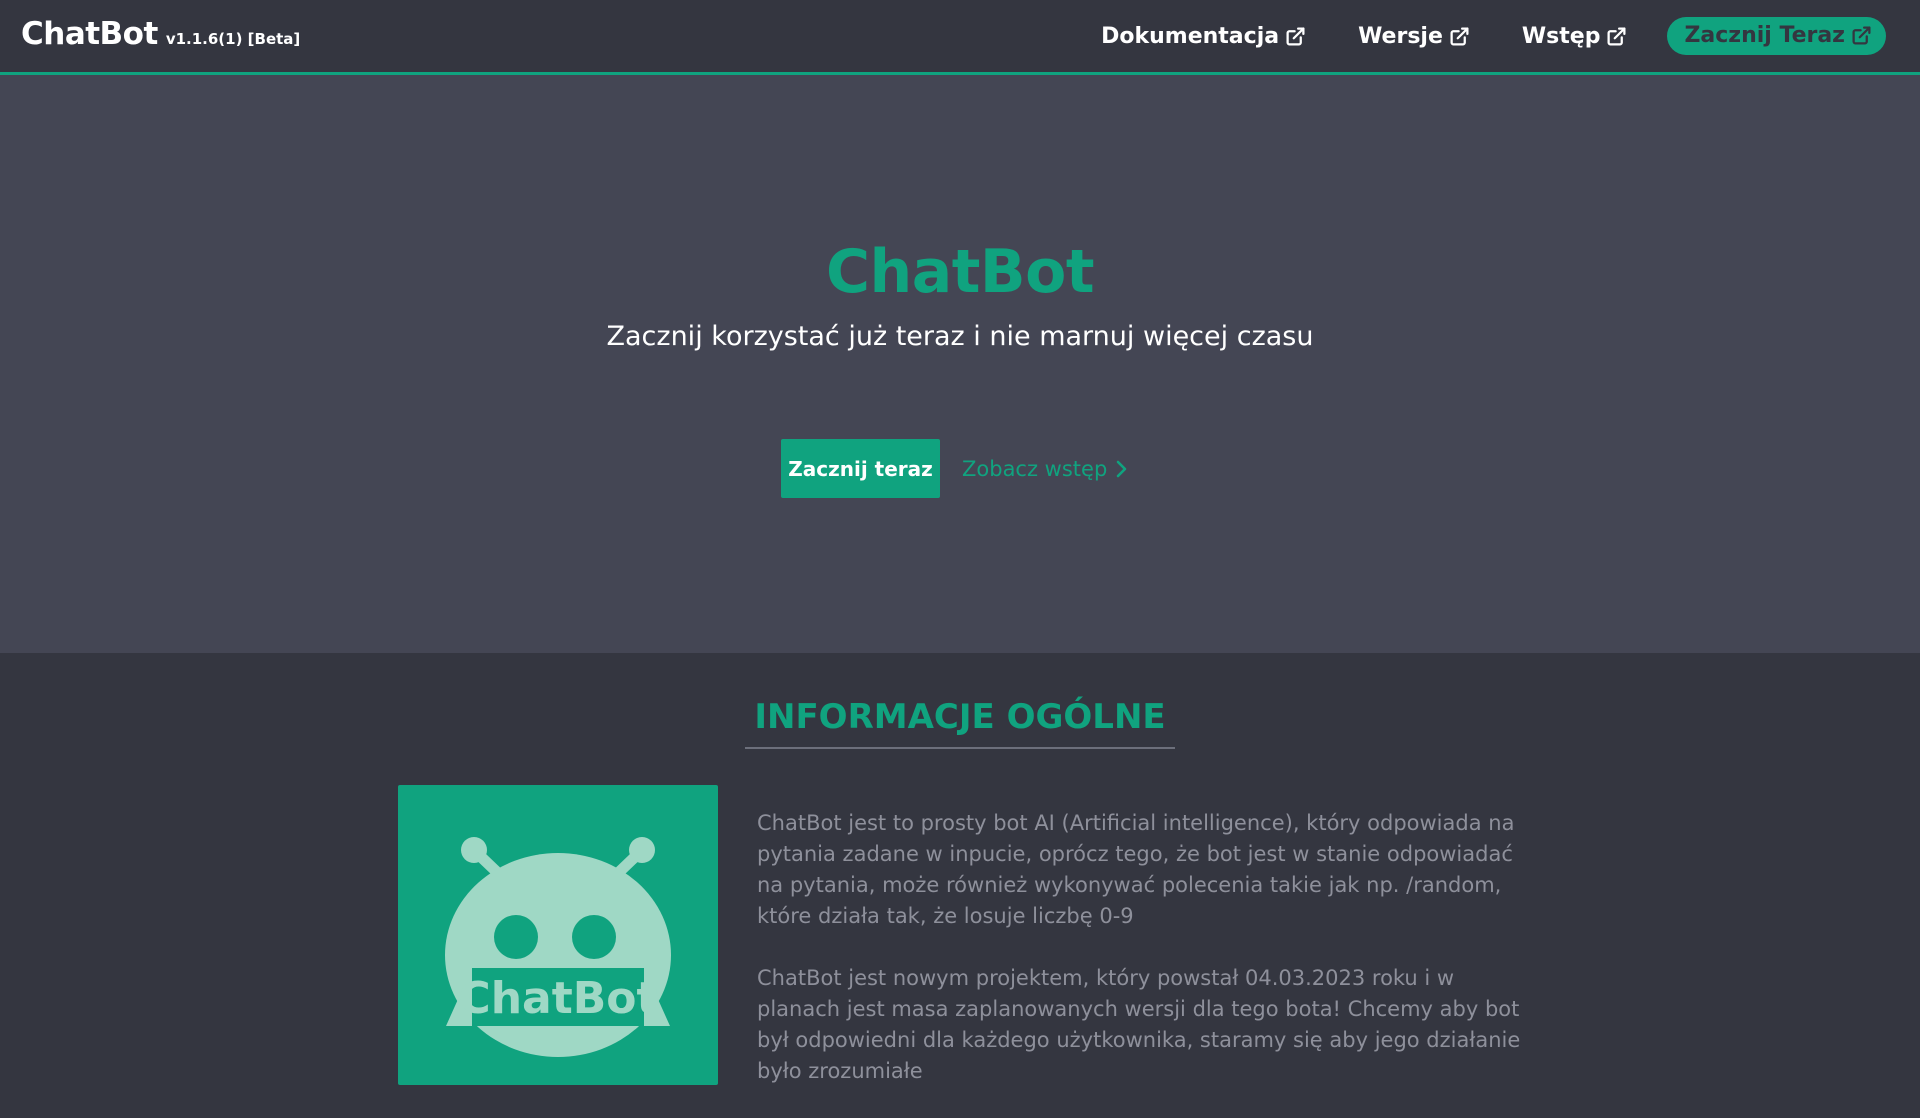 The width and height of the screenshot is (1920, 1118). I want to click on brand-name: ChatBot, so click(89, 34).